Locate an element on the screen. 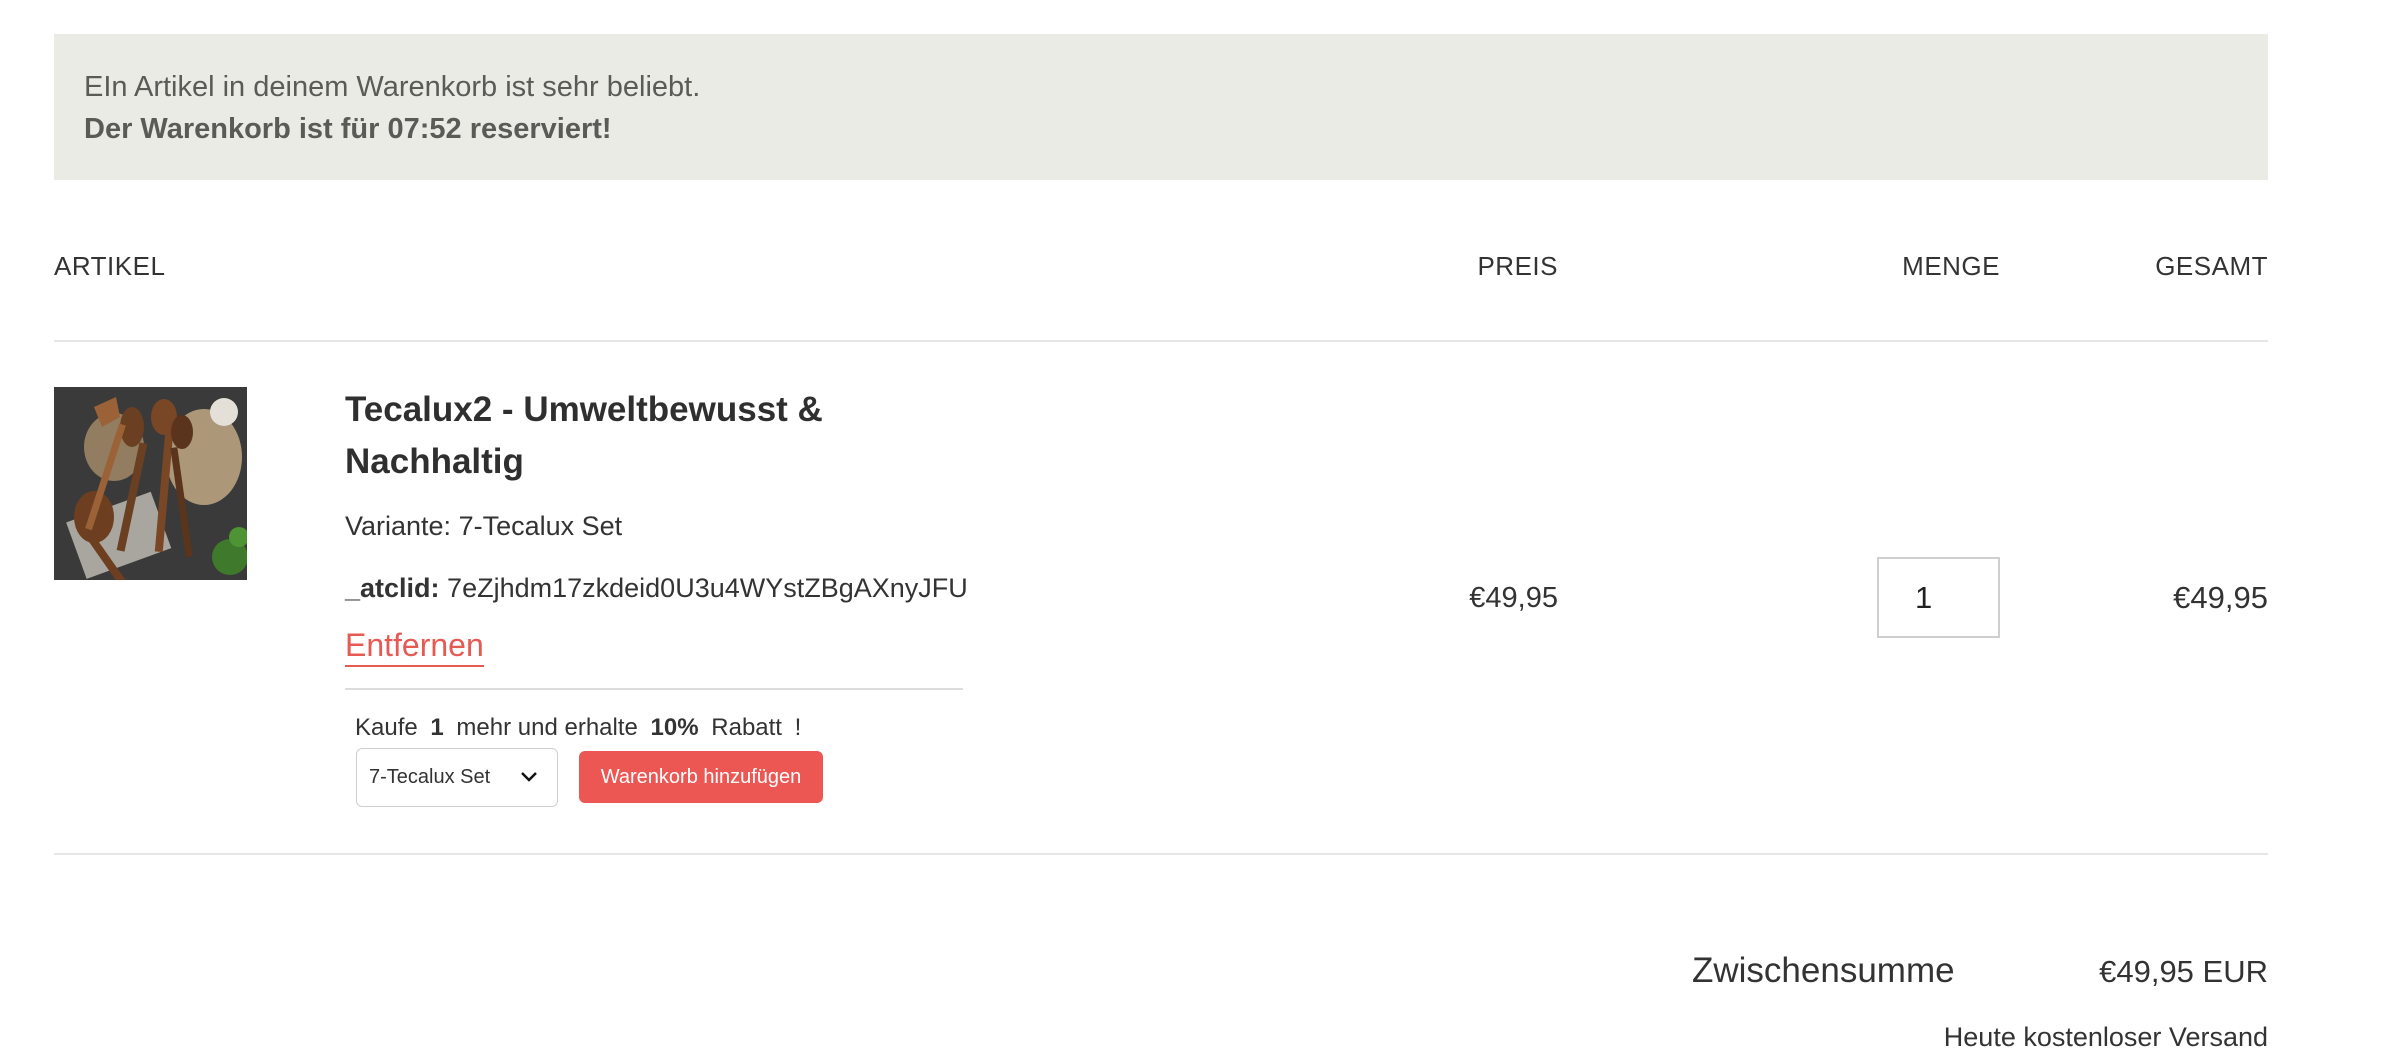 The width and height of the screenshot is (2390, 1064). upsell-divider is located at coordinates (654, 689).